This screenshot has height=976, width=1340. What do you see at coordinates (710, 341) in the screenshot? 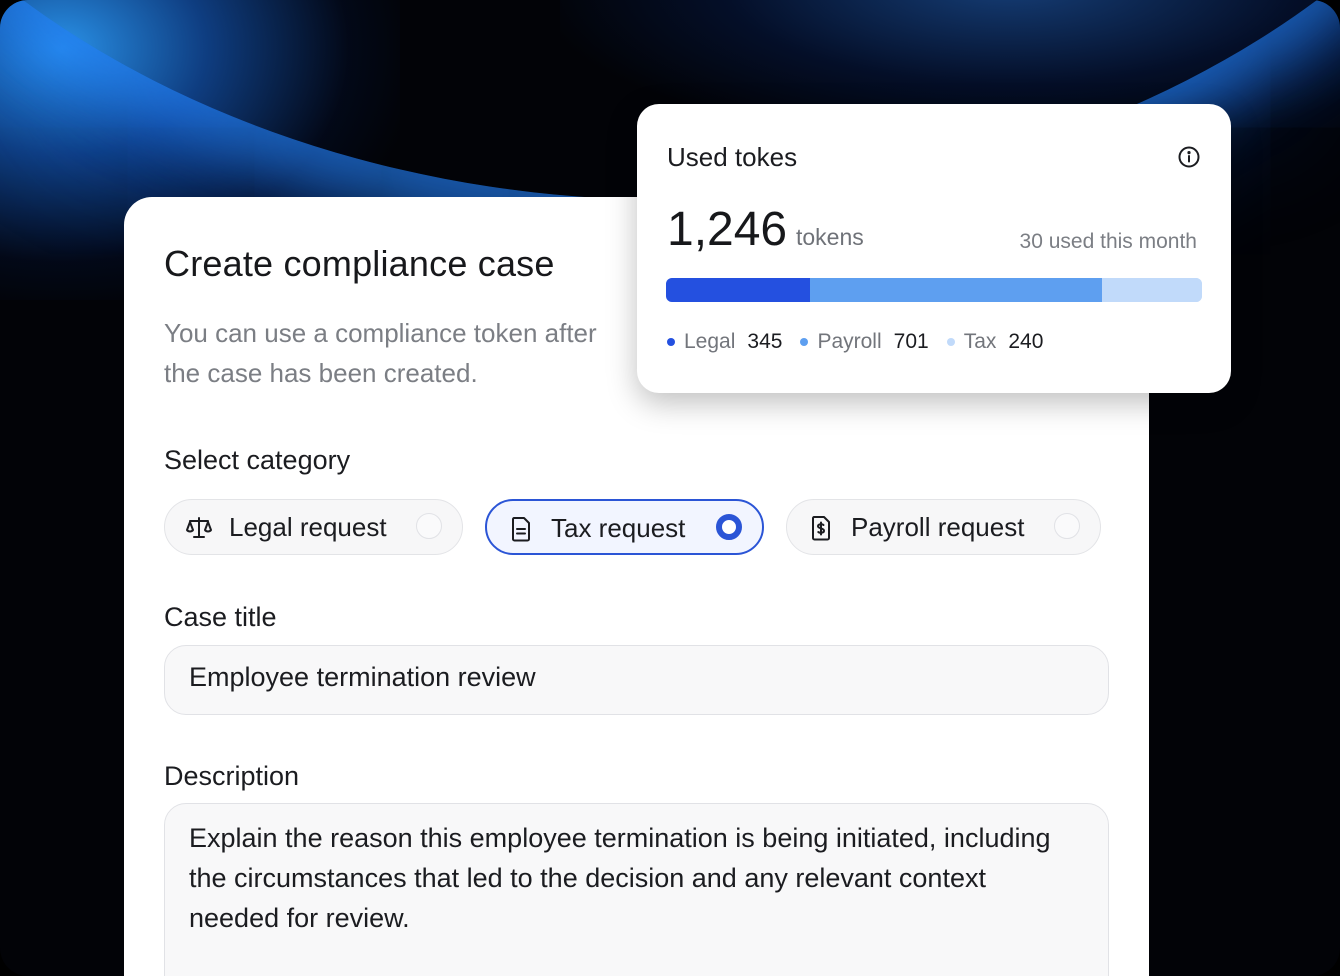
I see `legend-name-legal: Legal` at bounding box center [710, 341].